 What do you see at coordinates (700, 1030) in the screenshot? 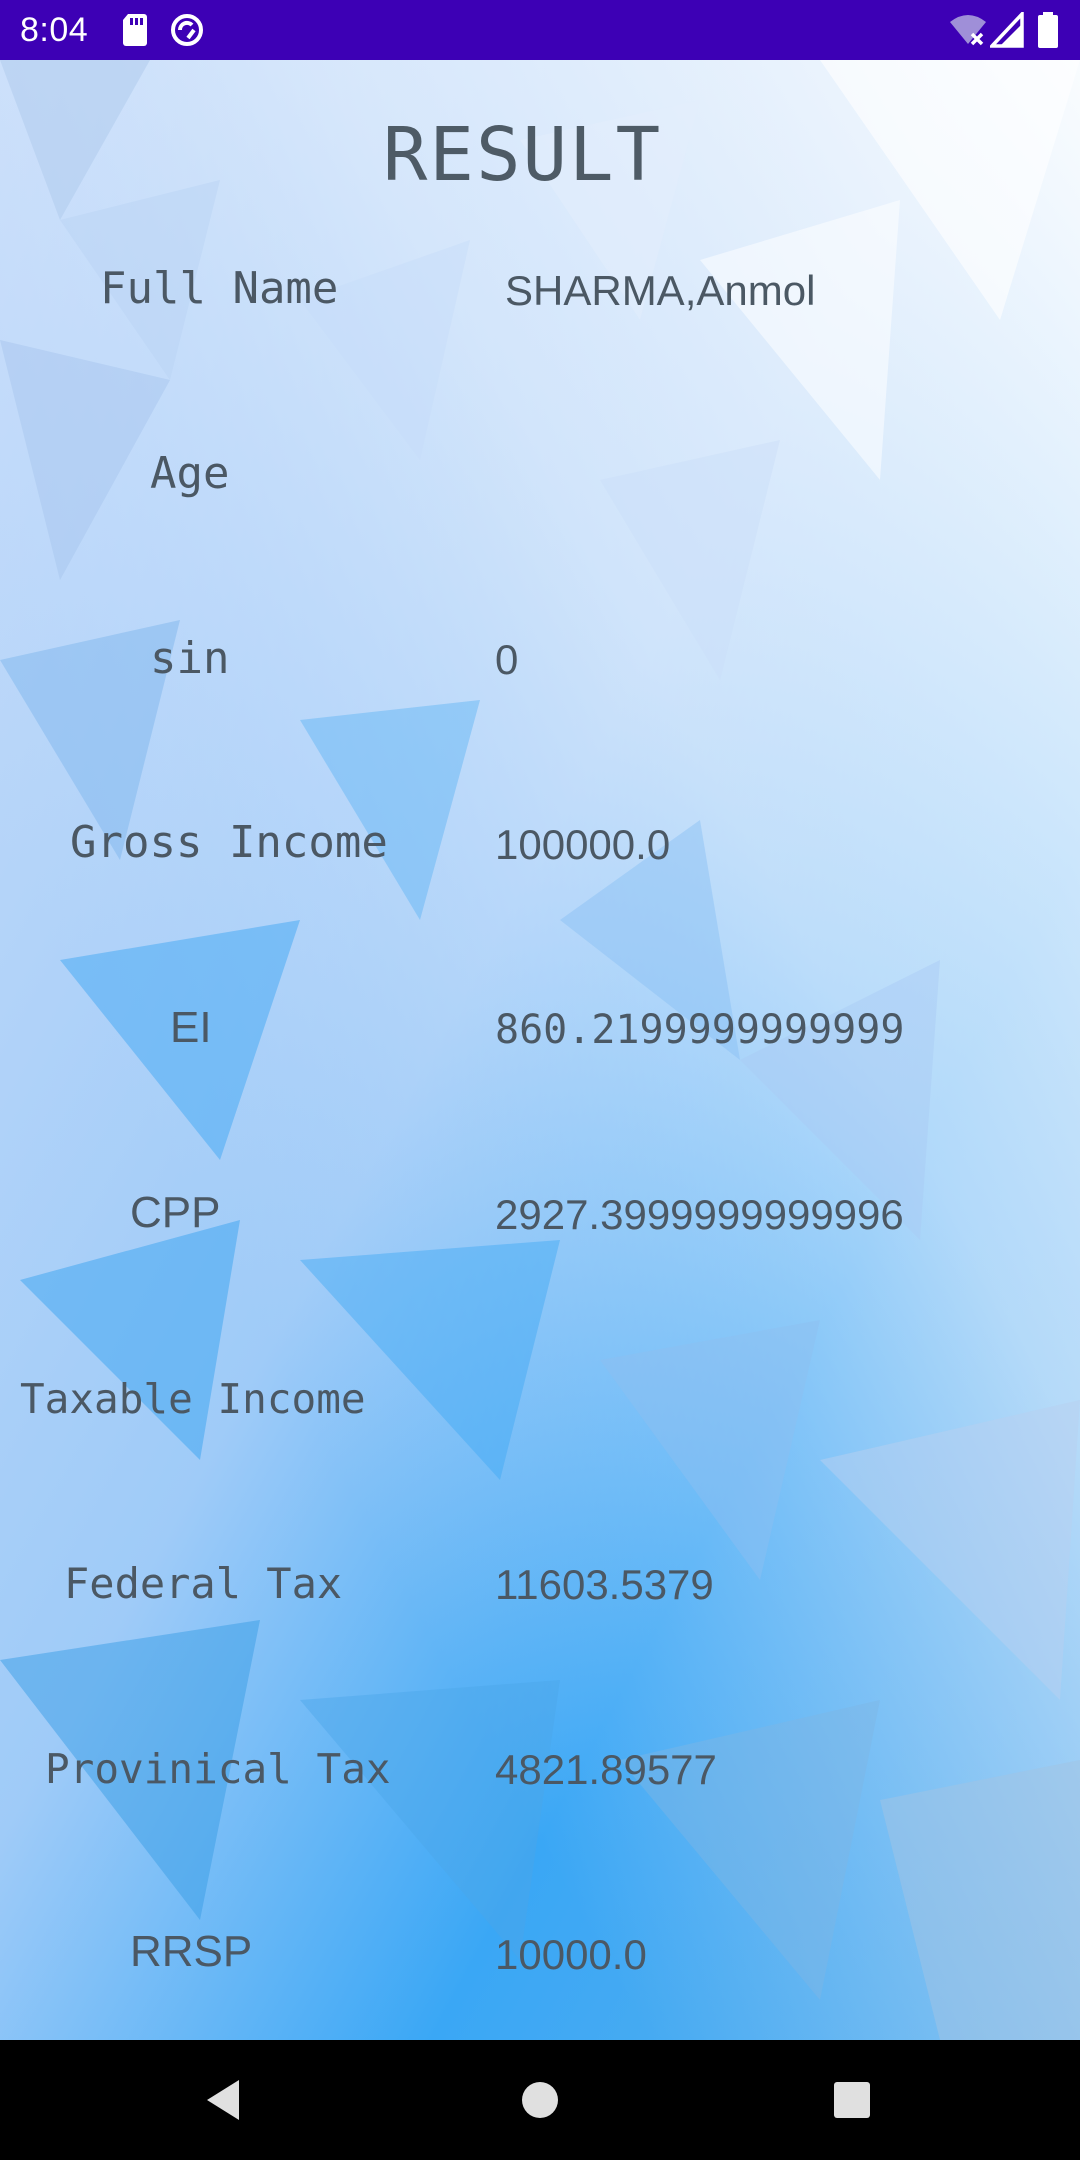
I see `ei-value: 860.2199999999999` at bounding box center [700, 1030].